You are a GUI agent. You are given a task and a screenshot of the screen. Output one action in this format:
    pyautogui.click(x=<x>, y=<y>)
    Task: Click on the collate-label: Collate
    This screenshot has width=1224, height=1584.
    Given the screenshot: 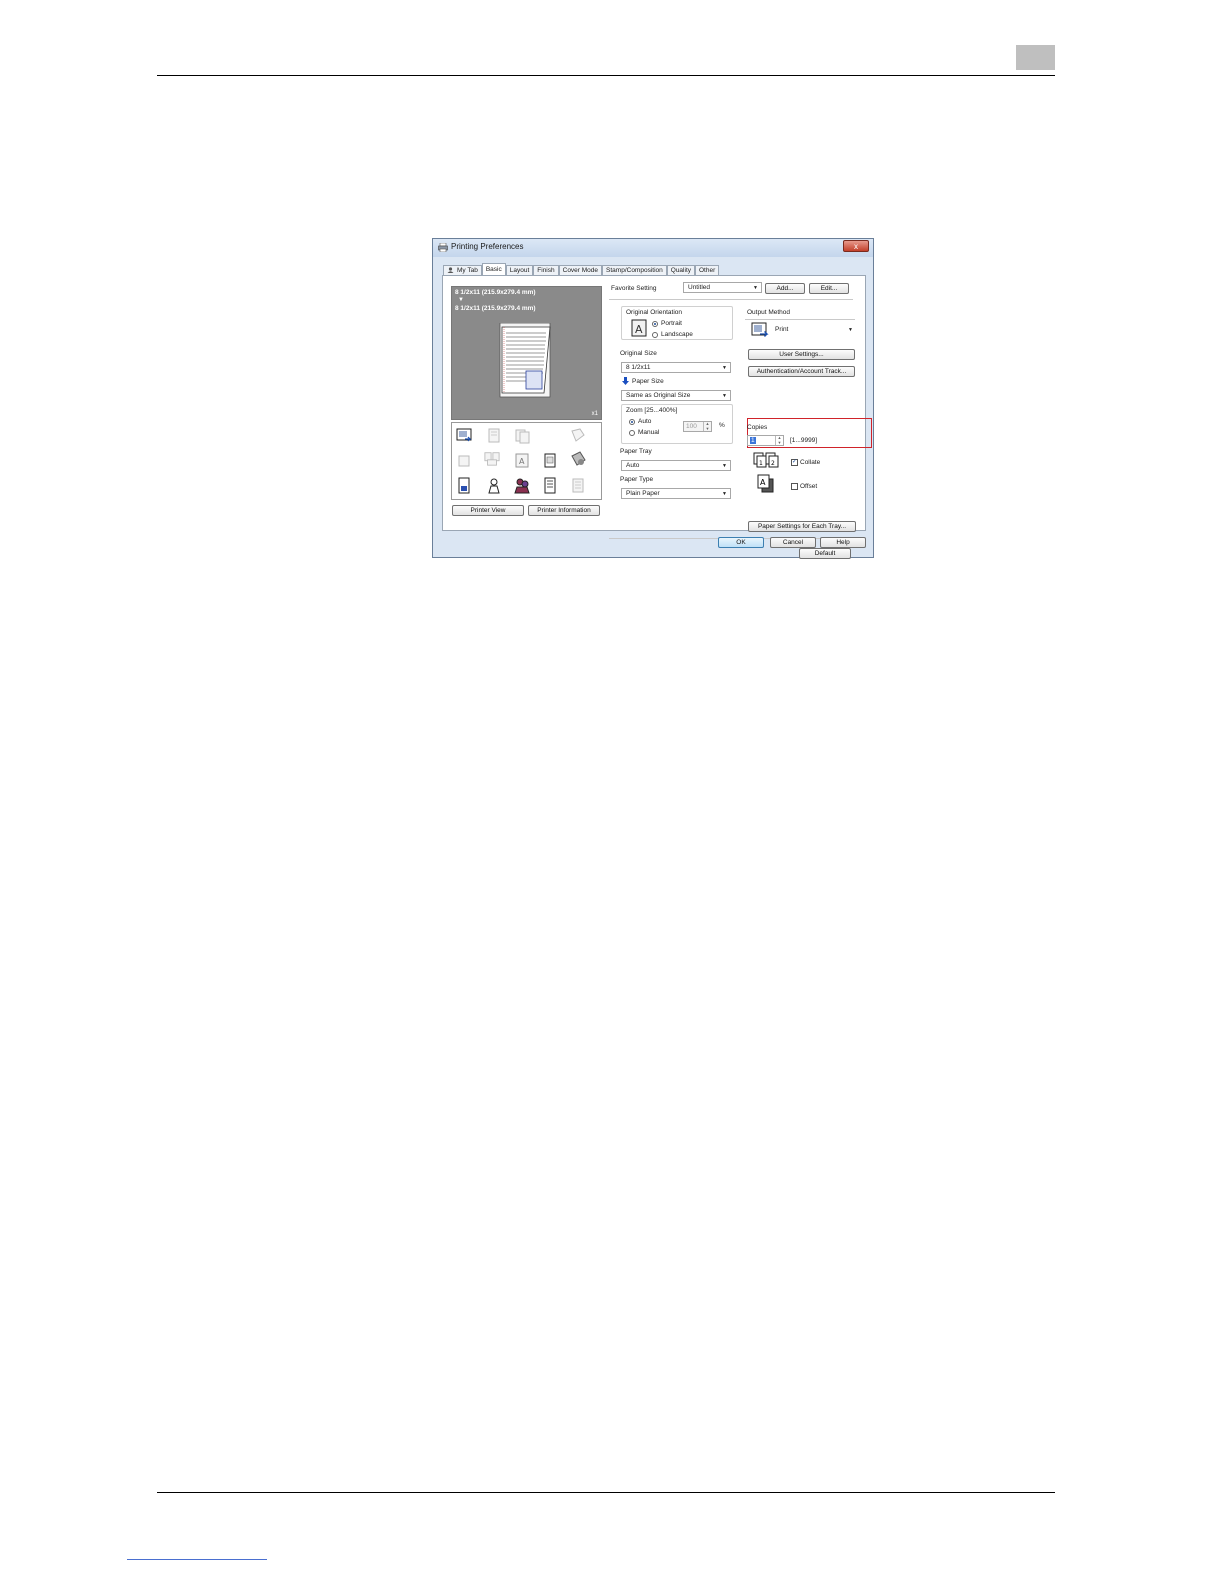 What is the action you would take?
    pyautogui.click(x=810, y=462)
    